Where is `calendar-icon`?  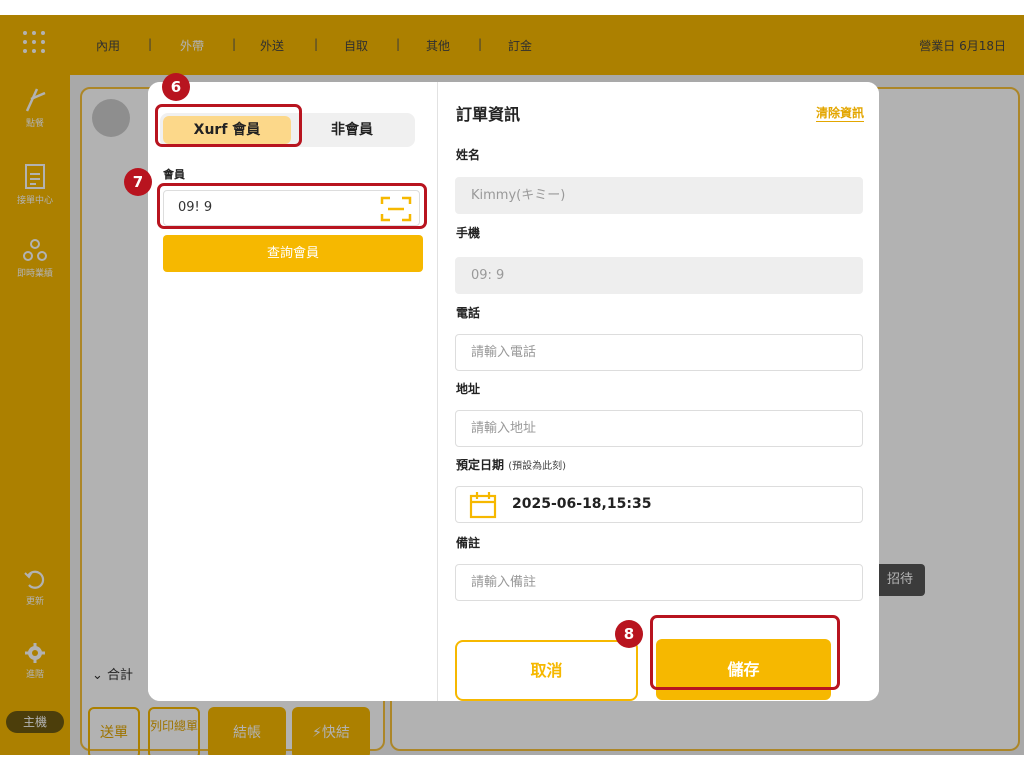
calendar-icon is located at coordinates (483, 505).